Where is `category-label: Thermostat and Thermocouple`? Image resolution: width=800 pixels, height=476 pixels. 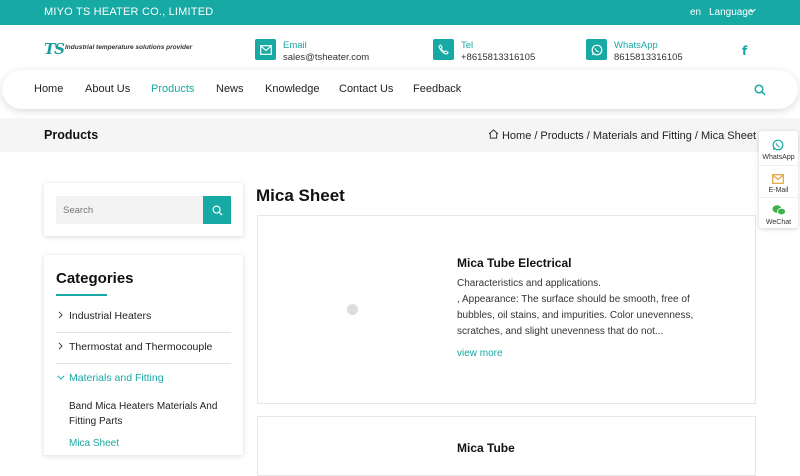 category-label: Thermostat and Thermocouple is located at coordinates (141, 347).